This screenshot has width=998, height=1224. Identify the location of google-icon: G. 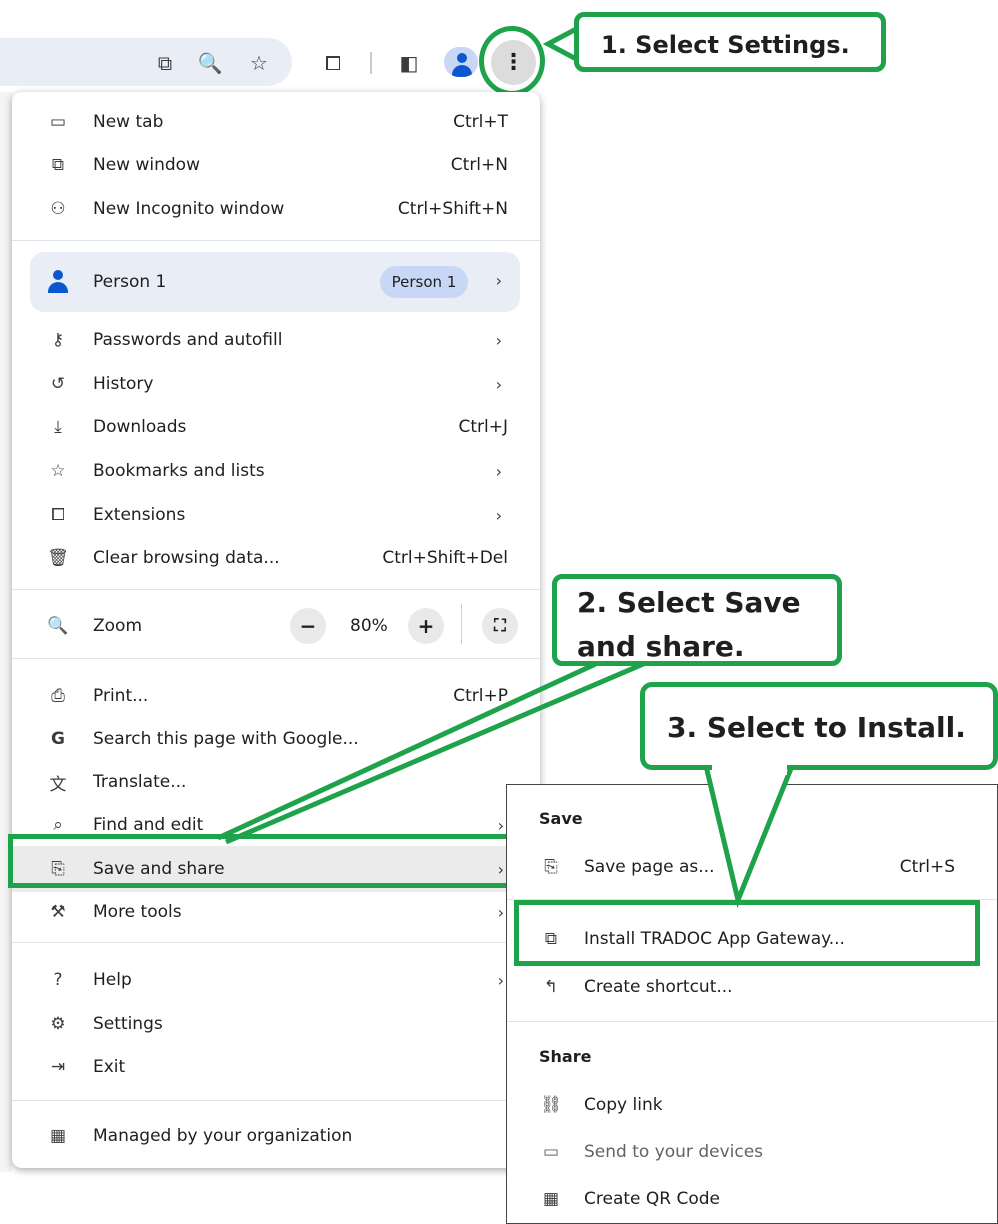
(58, 739).